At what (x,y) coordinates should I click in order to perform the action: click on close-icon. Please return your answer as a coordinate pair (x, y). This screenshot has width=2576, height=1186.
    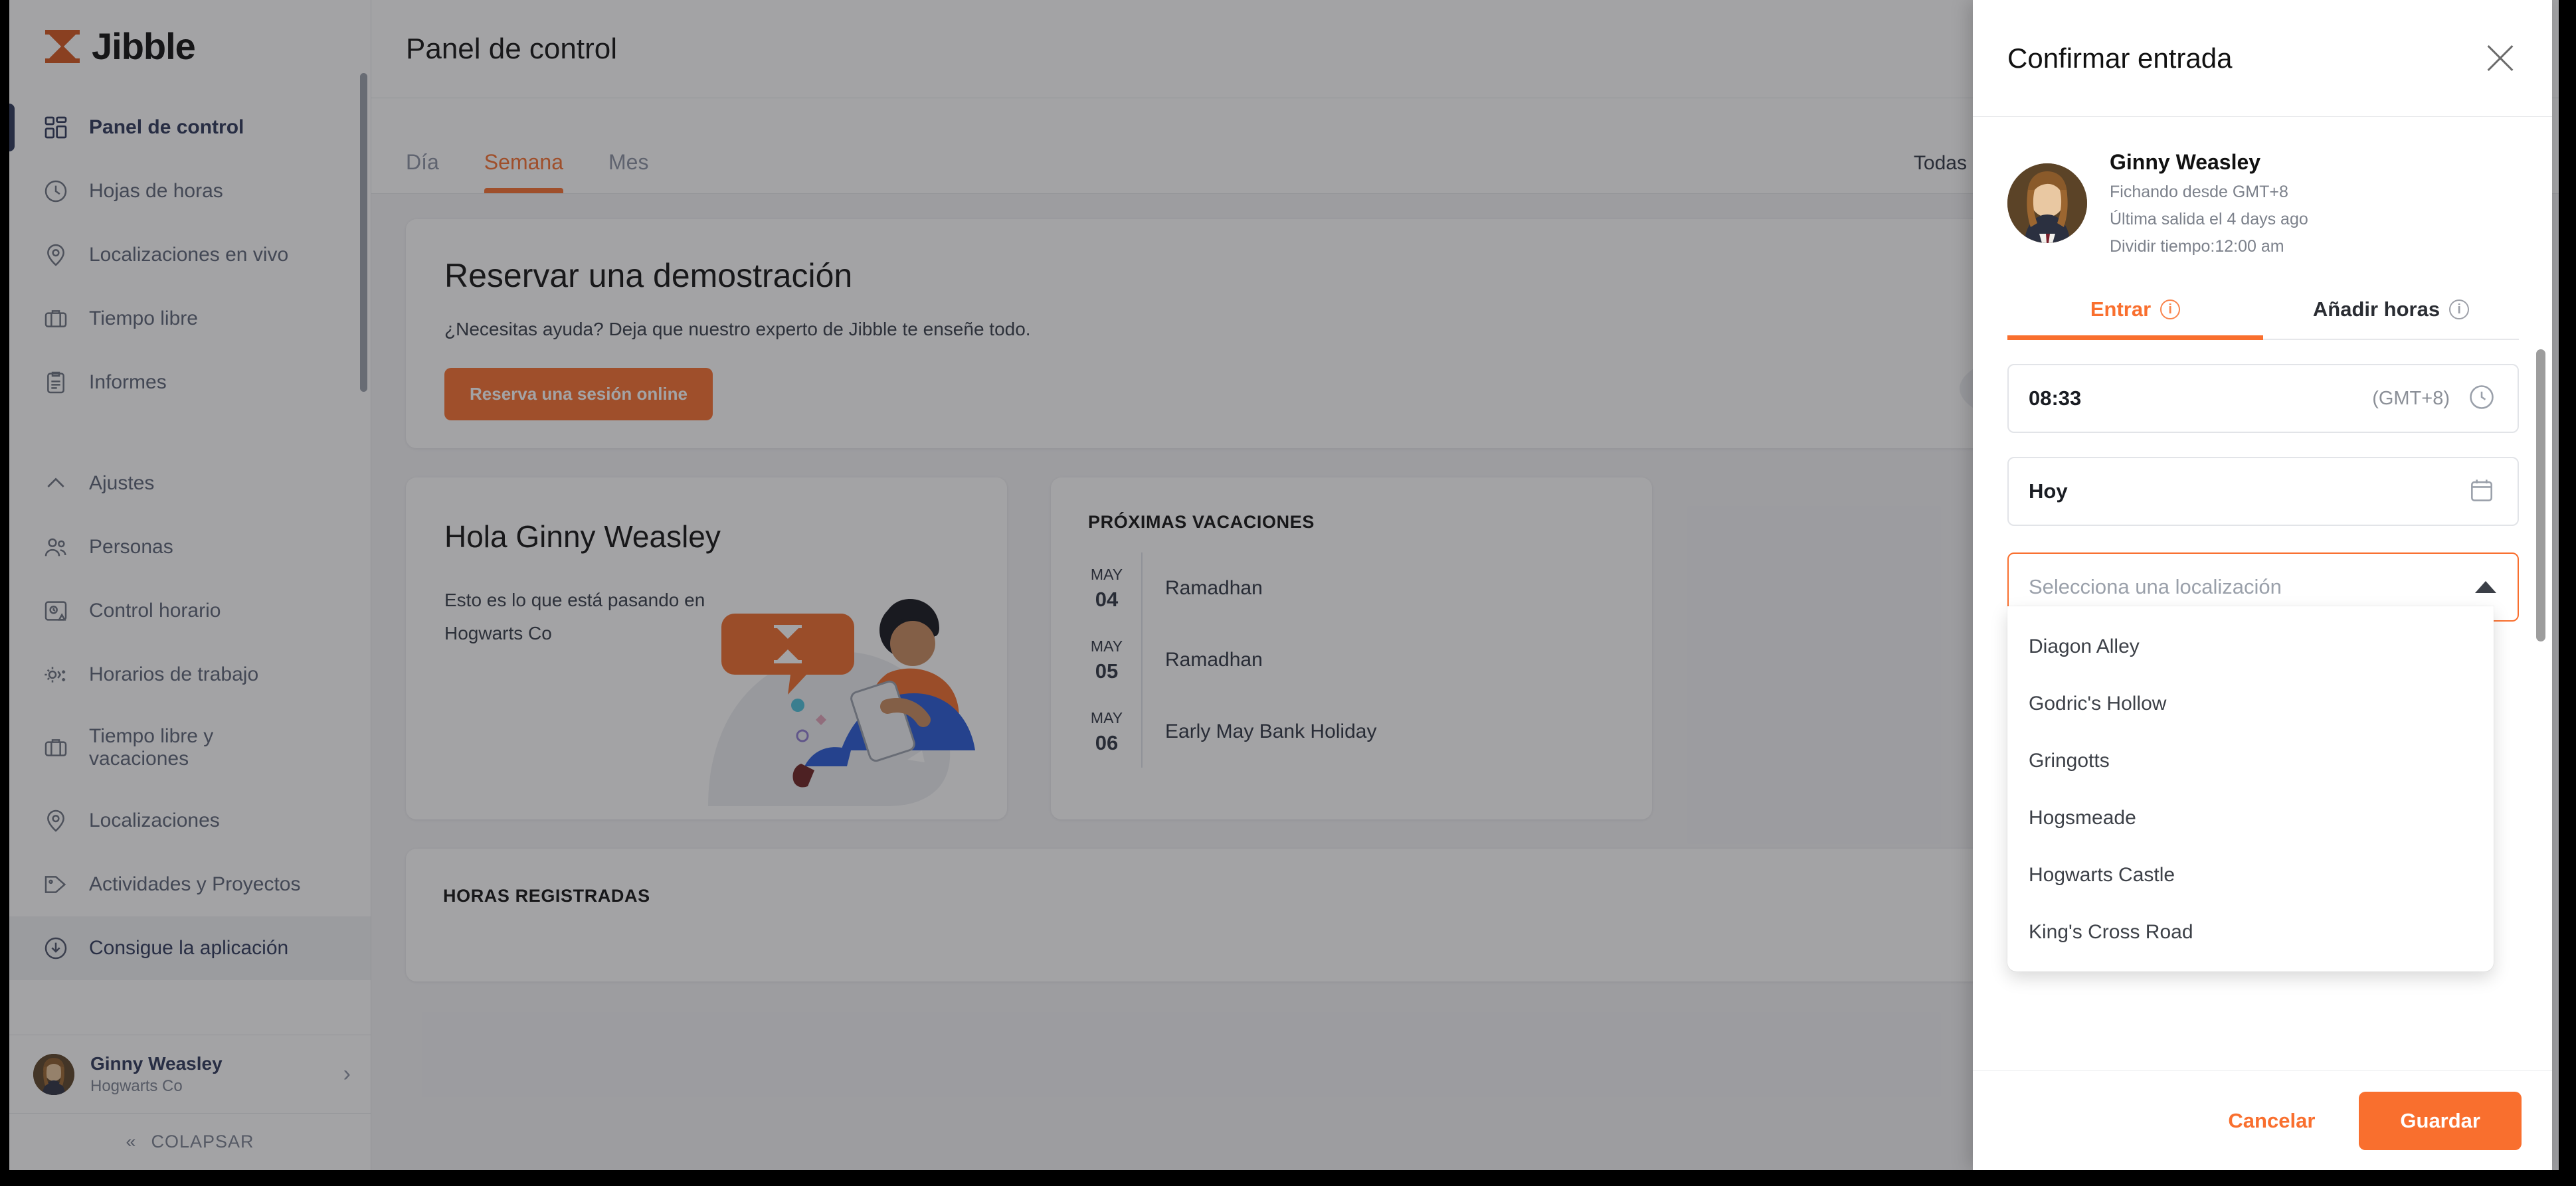
    Looking at the image, I should click on (2500, 59).